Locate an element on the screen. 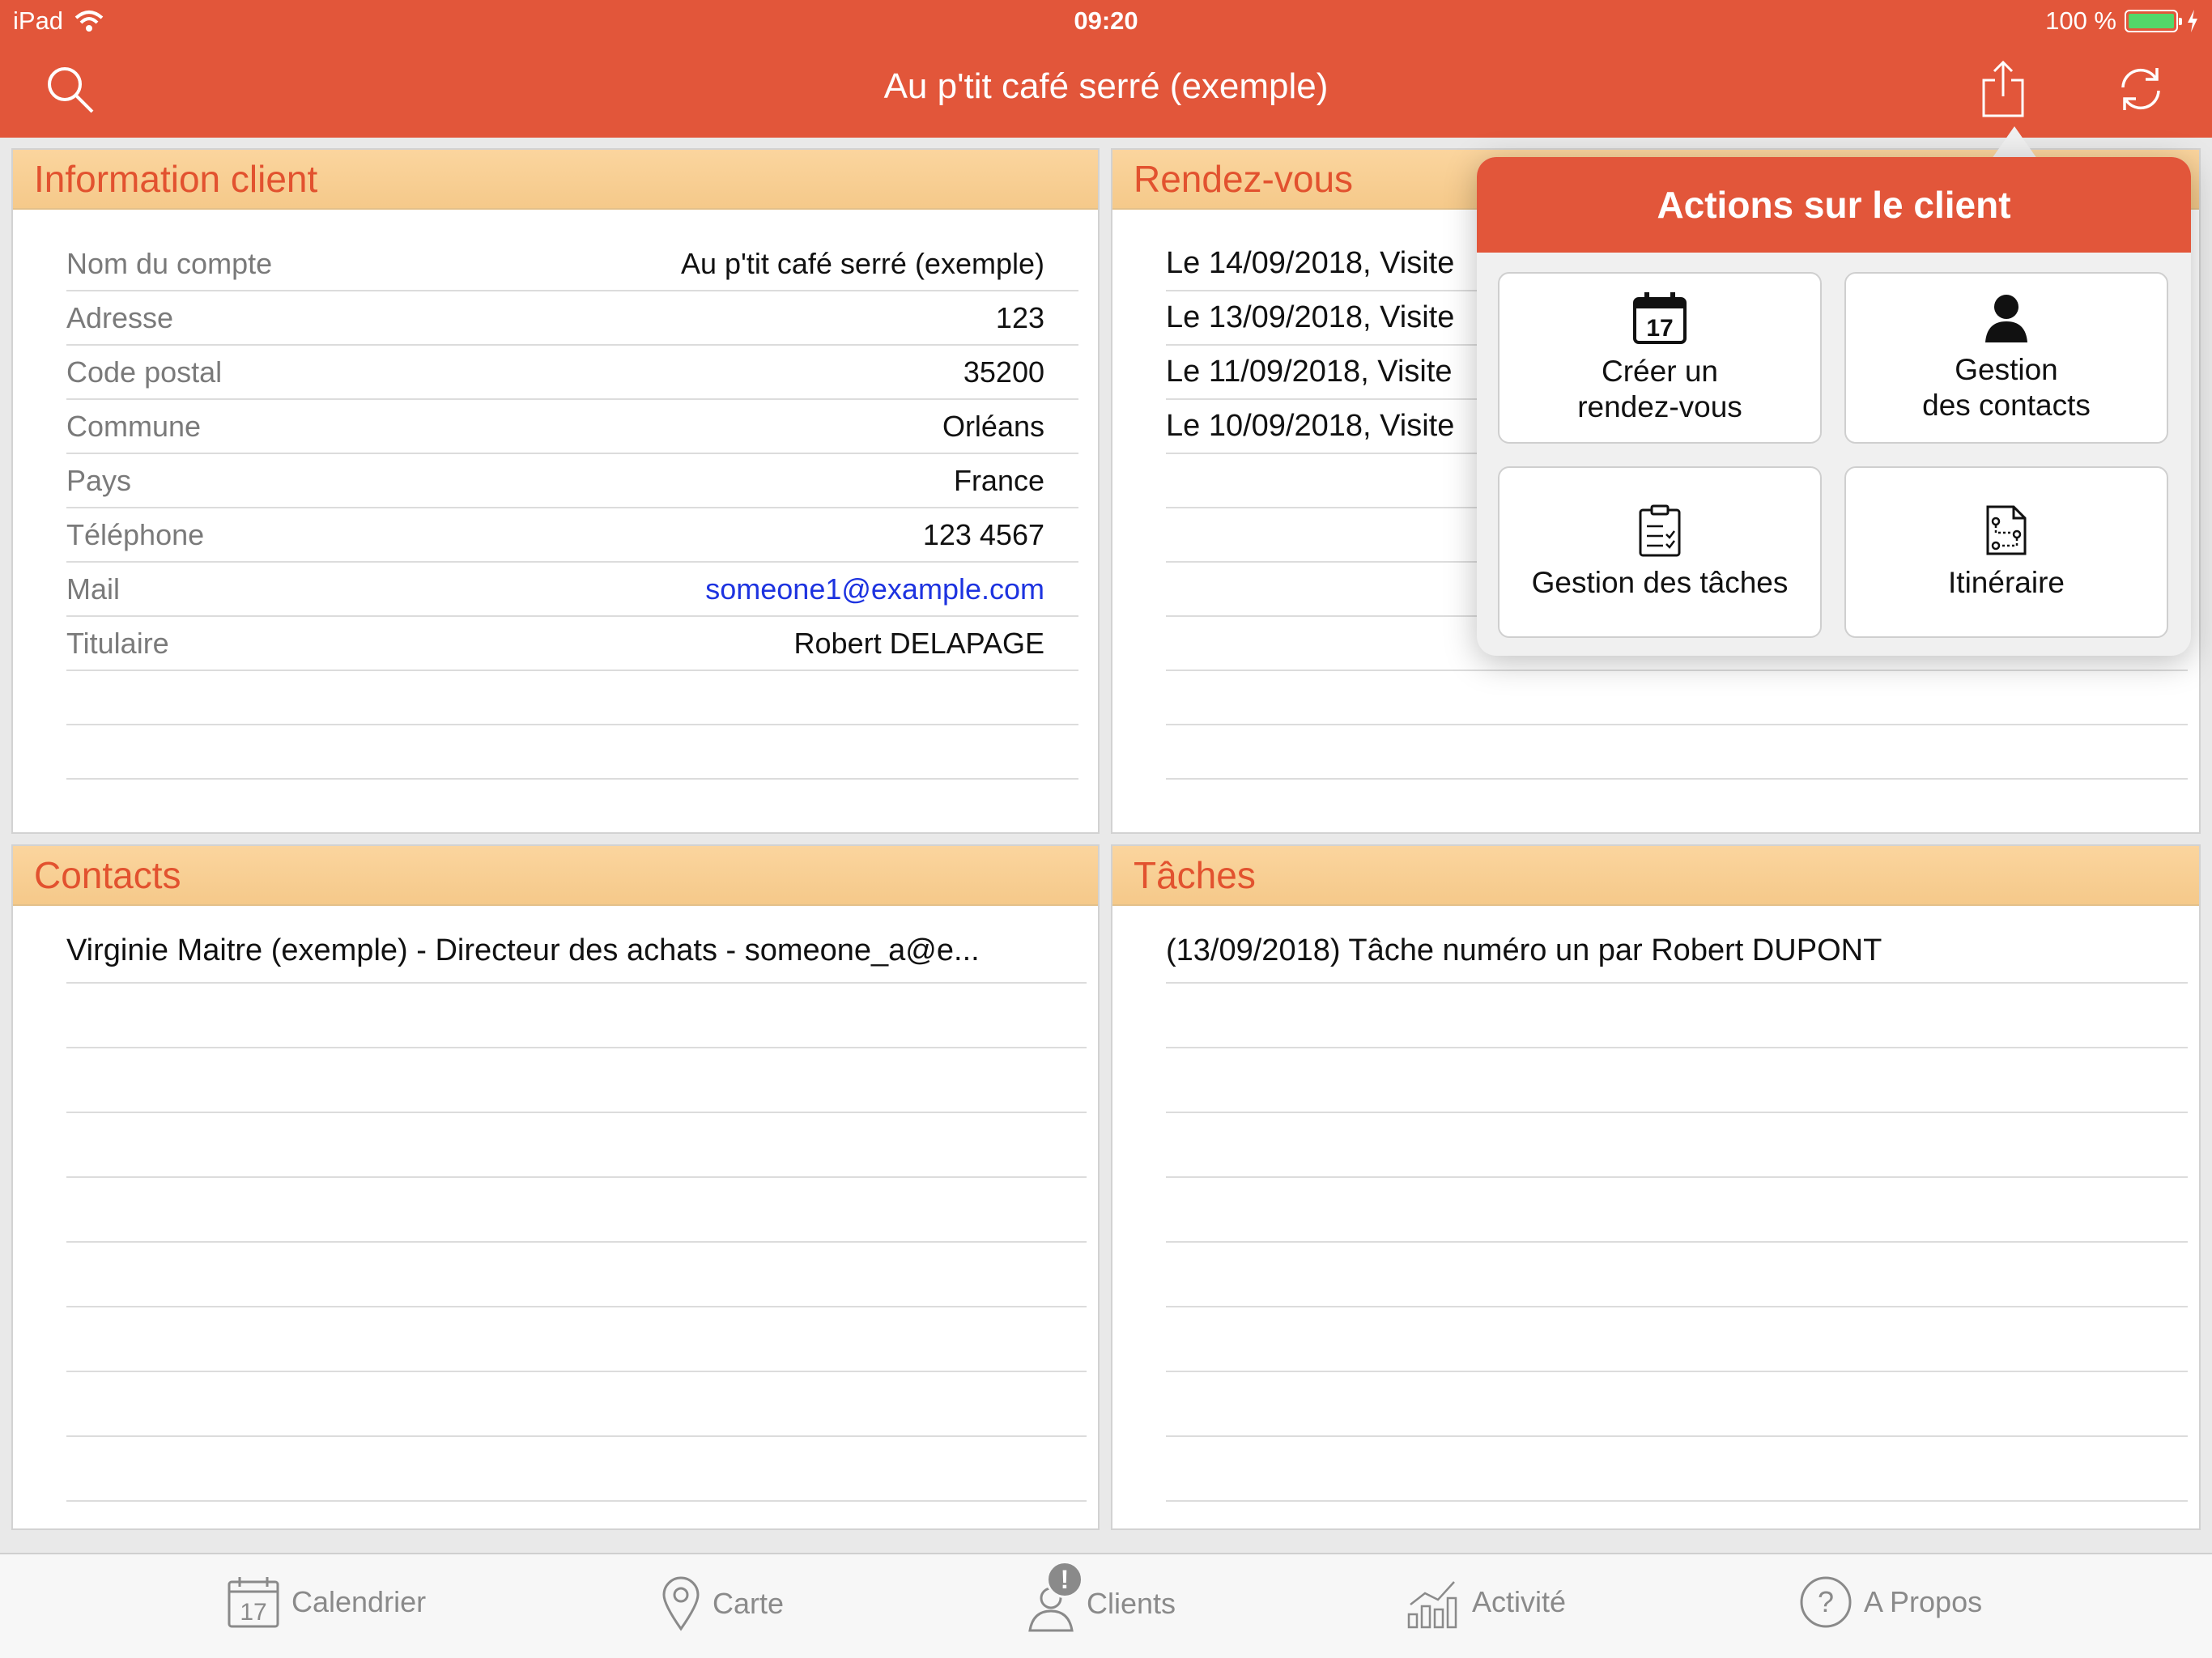 The height and width of the screenshot is (1658, 2212). tab-label: Carte is located at coordinates (749, 1603).